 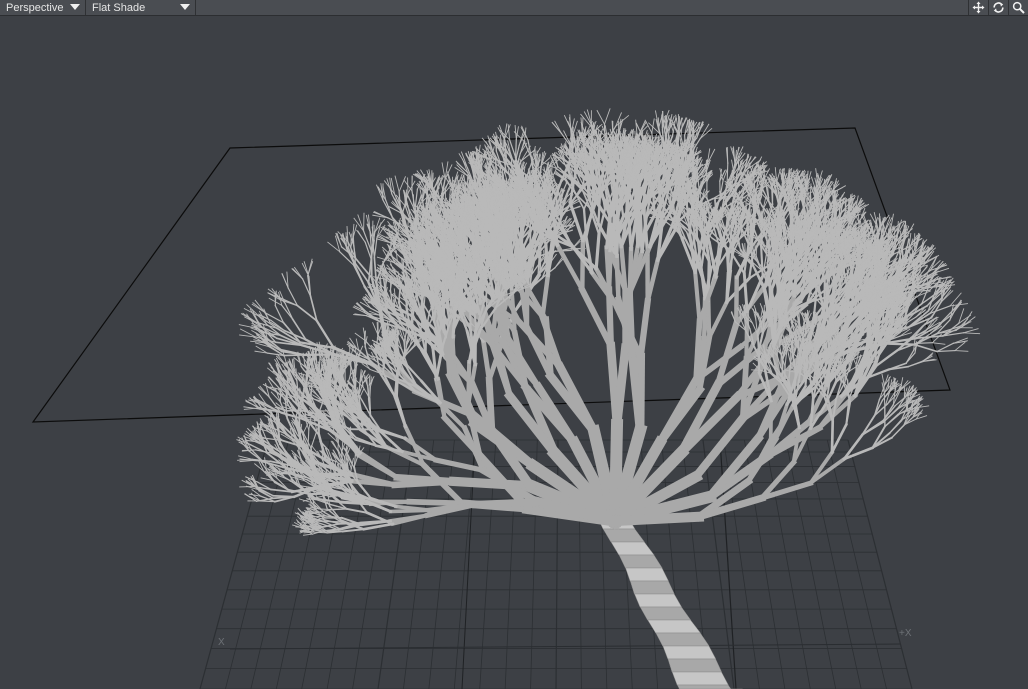 What do you see at coordinates (1018, 7) in the screenshot?
I see `zoom-icon` at bounding box center [1018, 7].